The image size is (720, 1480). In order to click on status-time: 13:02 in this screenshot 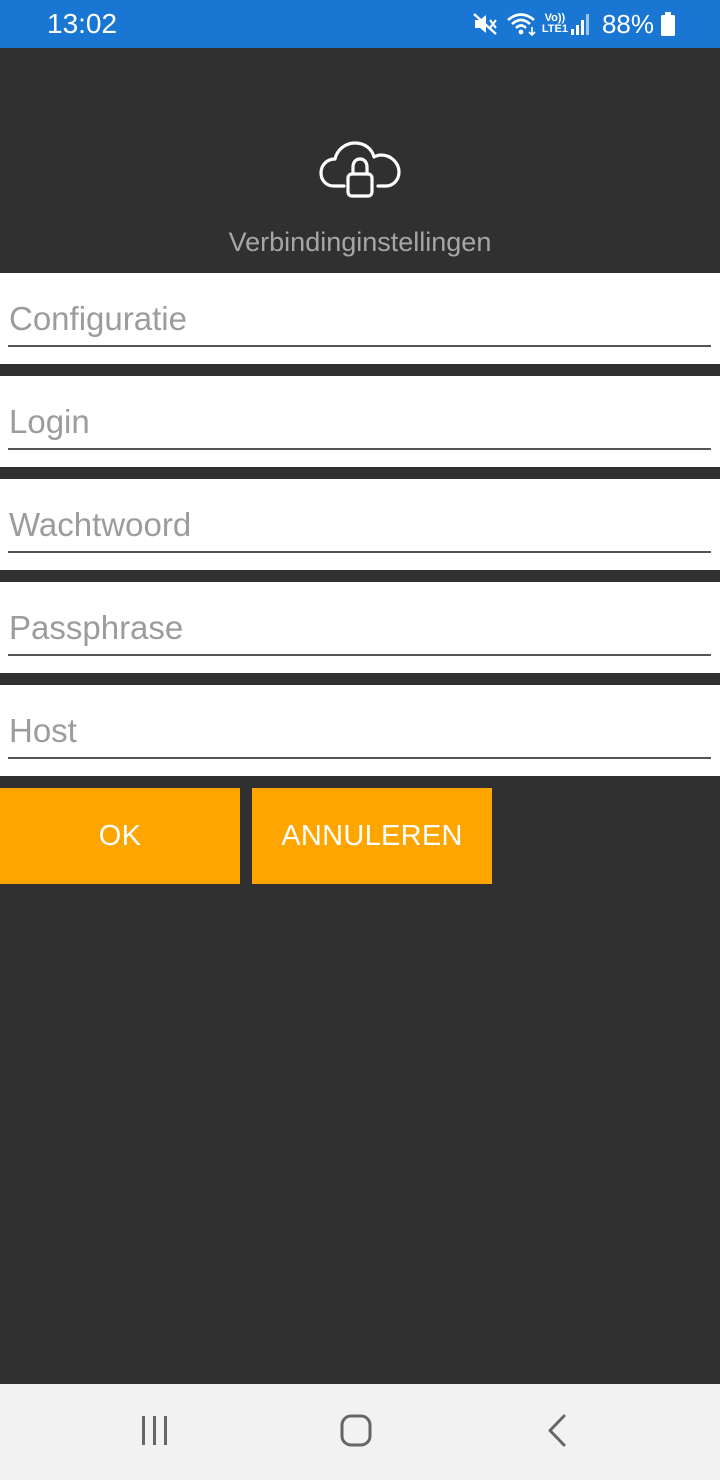, I will do `click(82, 23)`.